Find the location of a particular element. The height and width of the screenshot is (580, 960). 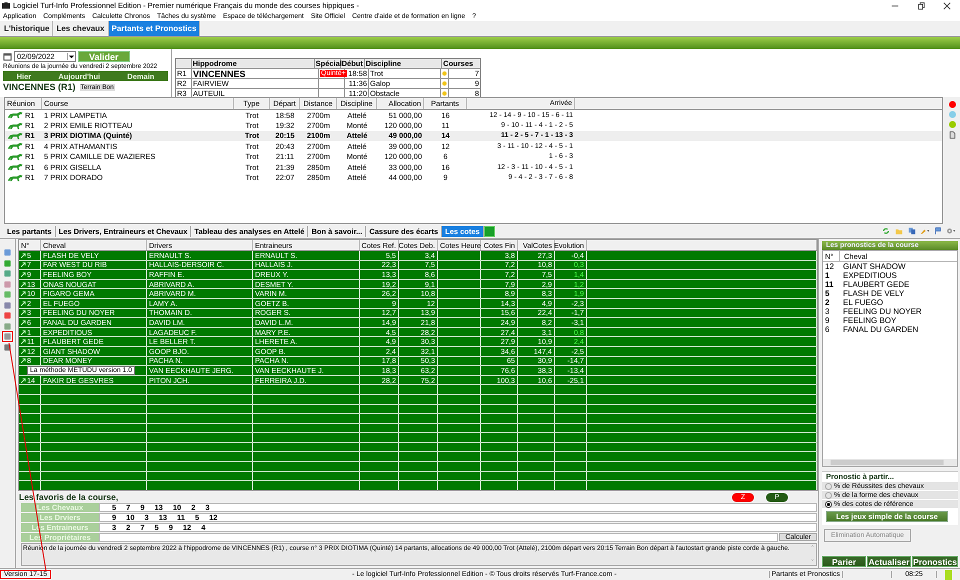

document-icon is located at coordinates (952, 135).